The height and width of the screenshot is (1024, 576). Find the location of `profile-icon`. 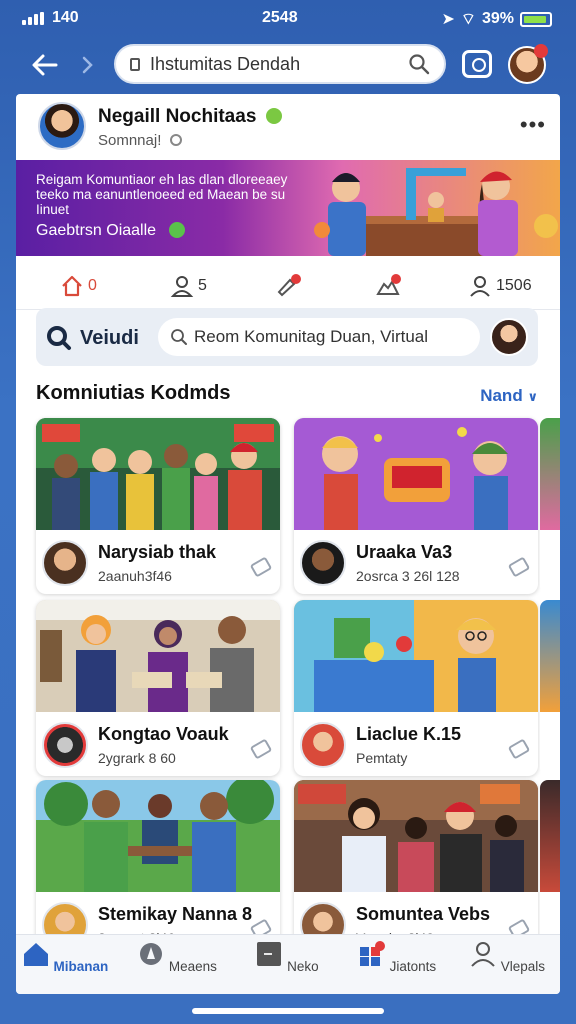

profile-icon is located at coordinates (483, 954).